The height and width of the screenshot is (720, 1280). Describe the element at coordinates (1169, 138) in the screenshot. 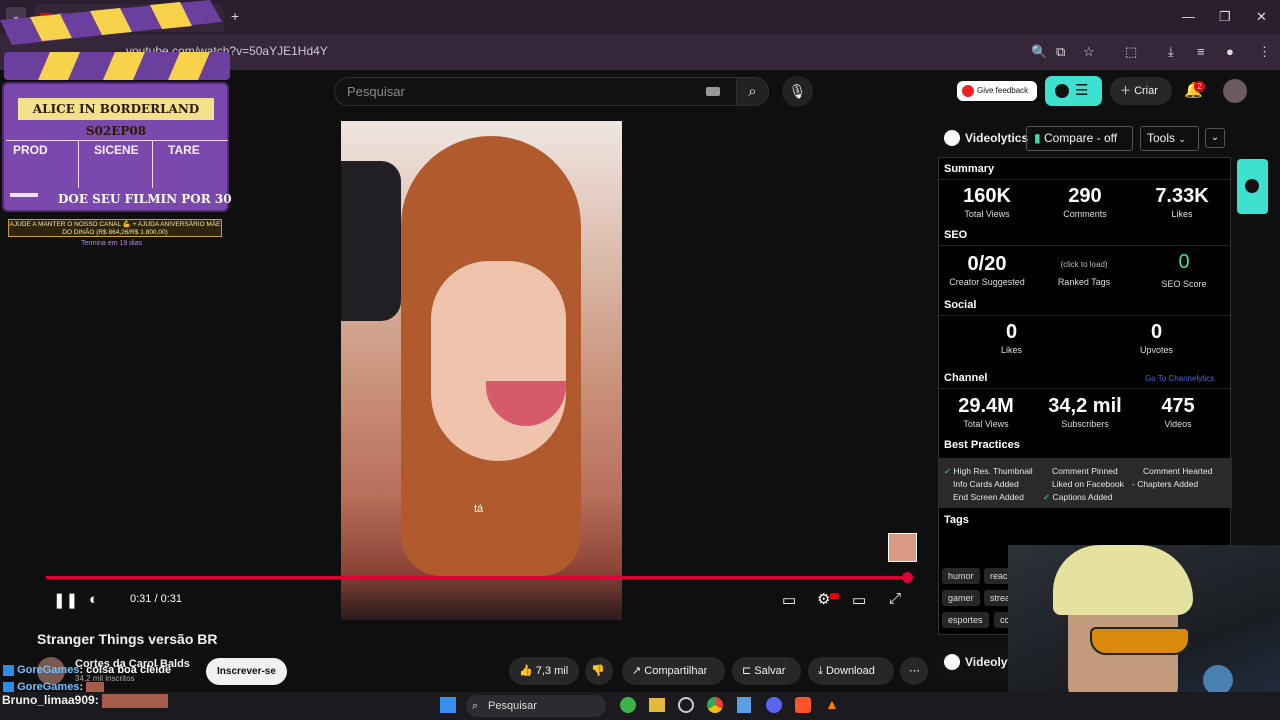

I see `tools-dropdown: Tools ⌄` at that location.